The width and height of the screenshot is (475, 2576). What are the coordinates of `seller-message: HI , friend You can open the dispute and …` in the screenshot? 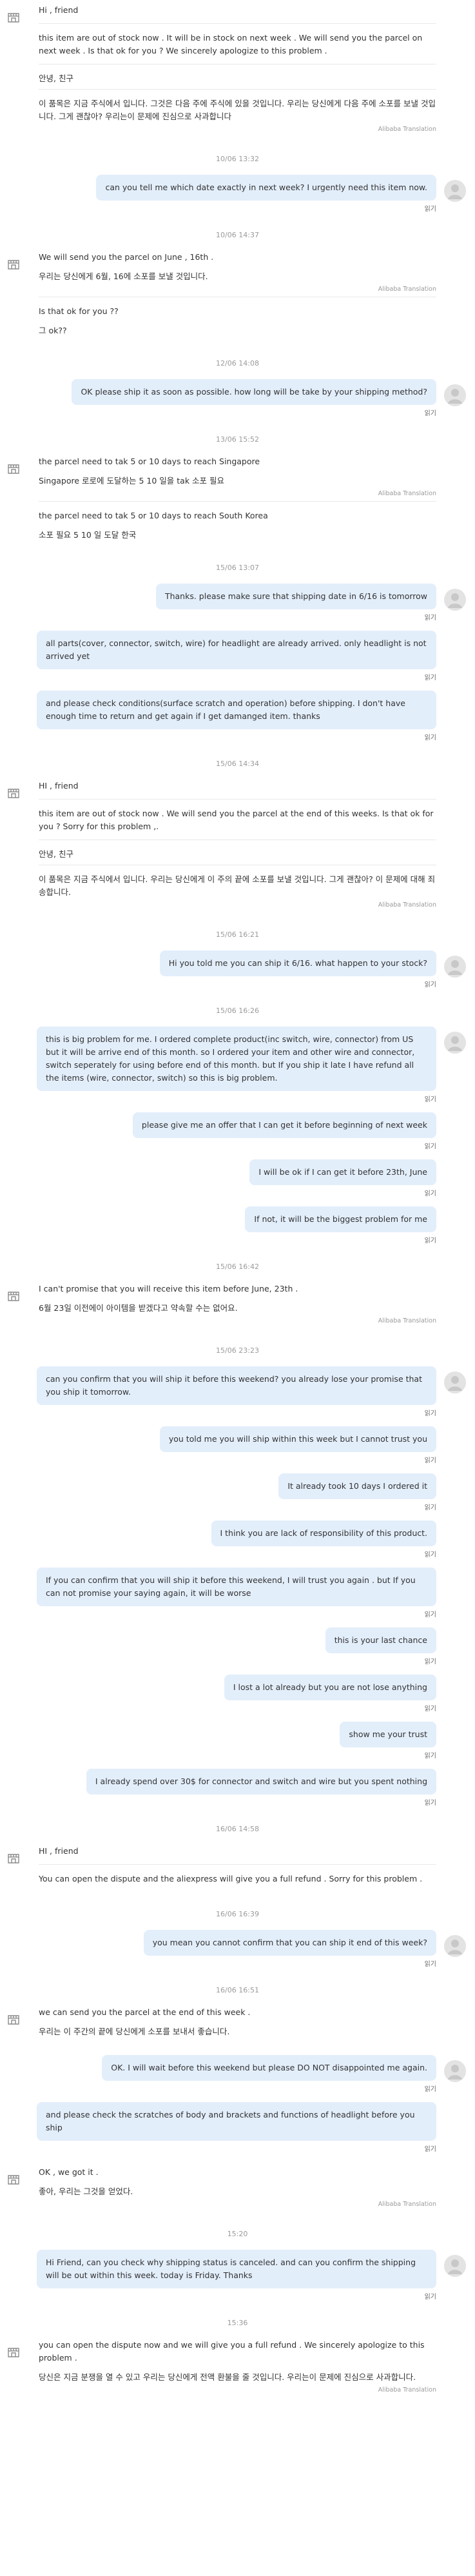 It's located at (237, 1875).